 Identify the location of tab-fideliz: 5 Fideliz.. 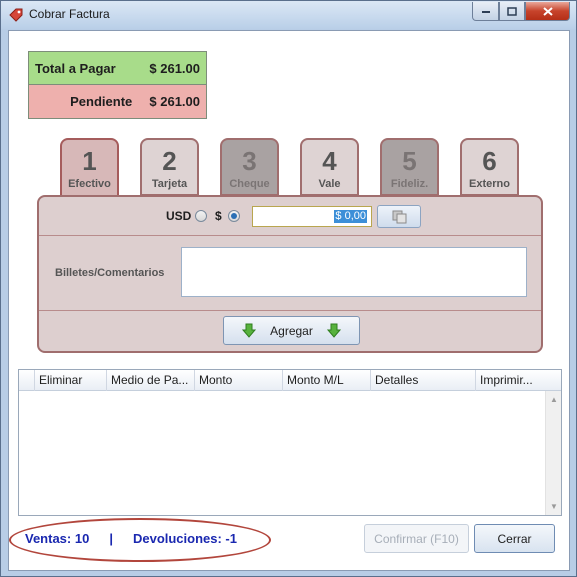
(409, 167).